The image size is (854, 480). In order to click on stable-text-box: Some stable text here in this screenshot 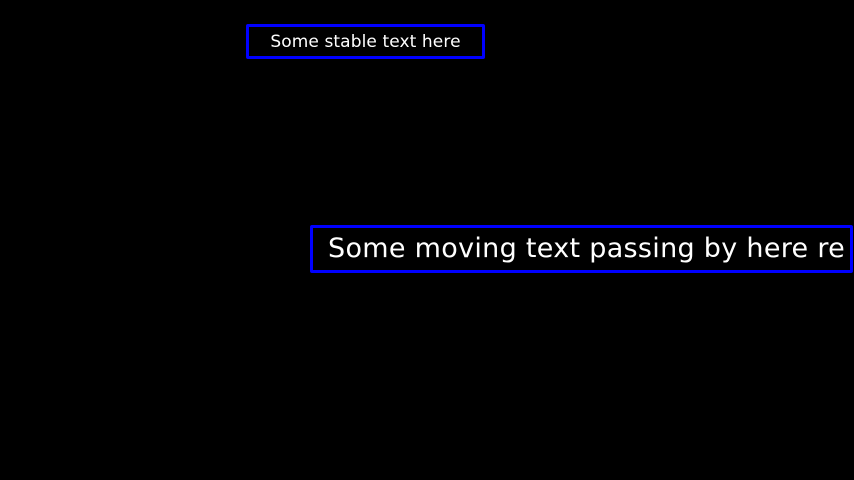, I will do `click(365, 41)`.